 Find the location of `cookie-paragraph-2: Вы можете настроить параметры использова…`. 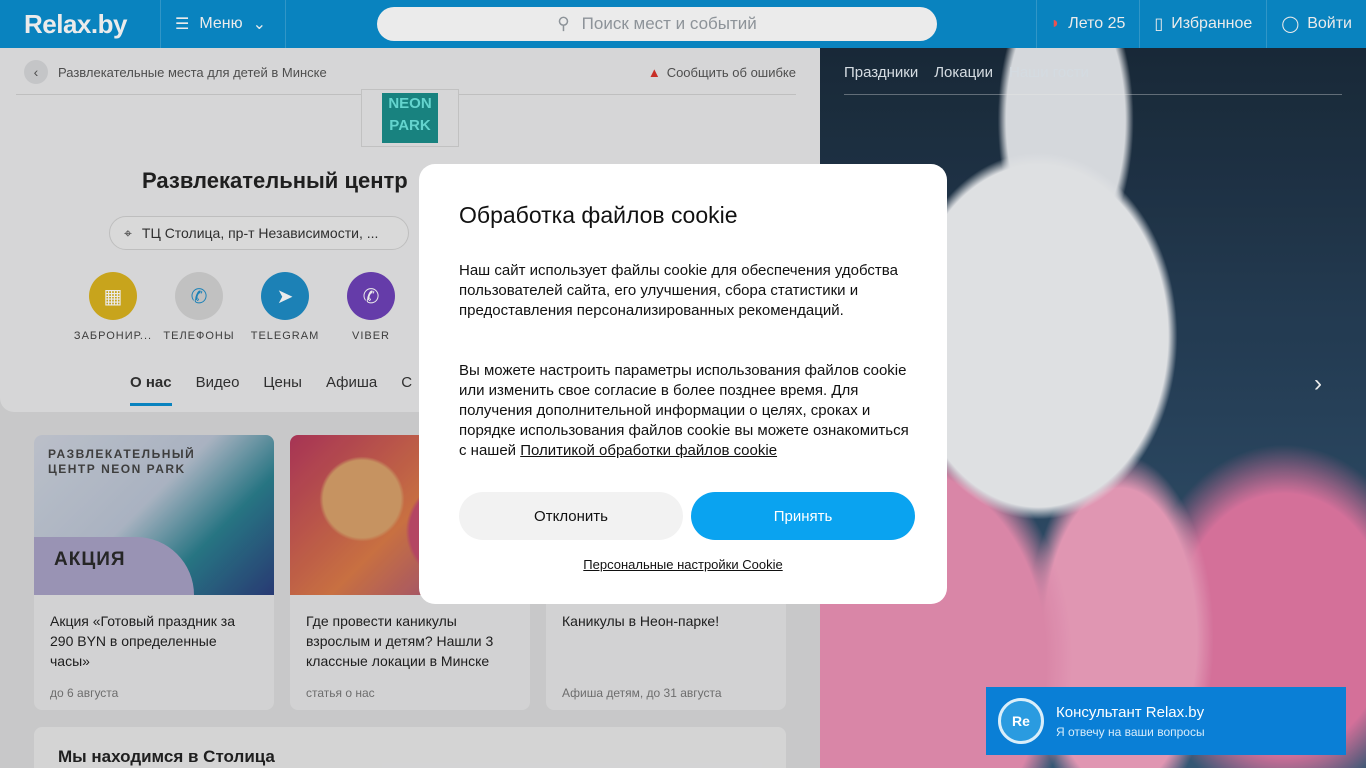

cookie-paragraph-2: Вы можете настроить параметры использова… is located at coordinates (684, 411).